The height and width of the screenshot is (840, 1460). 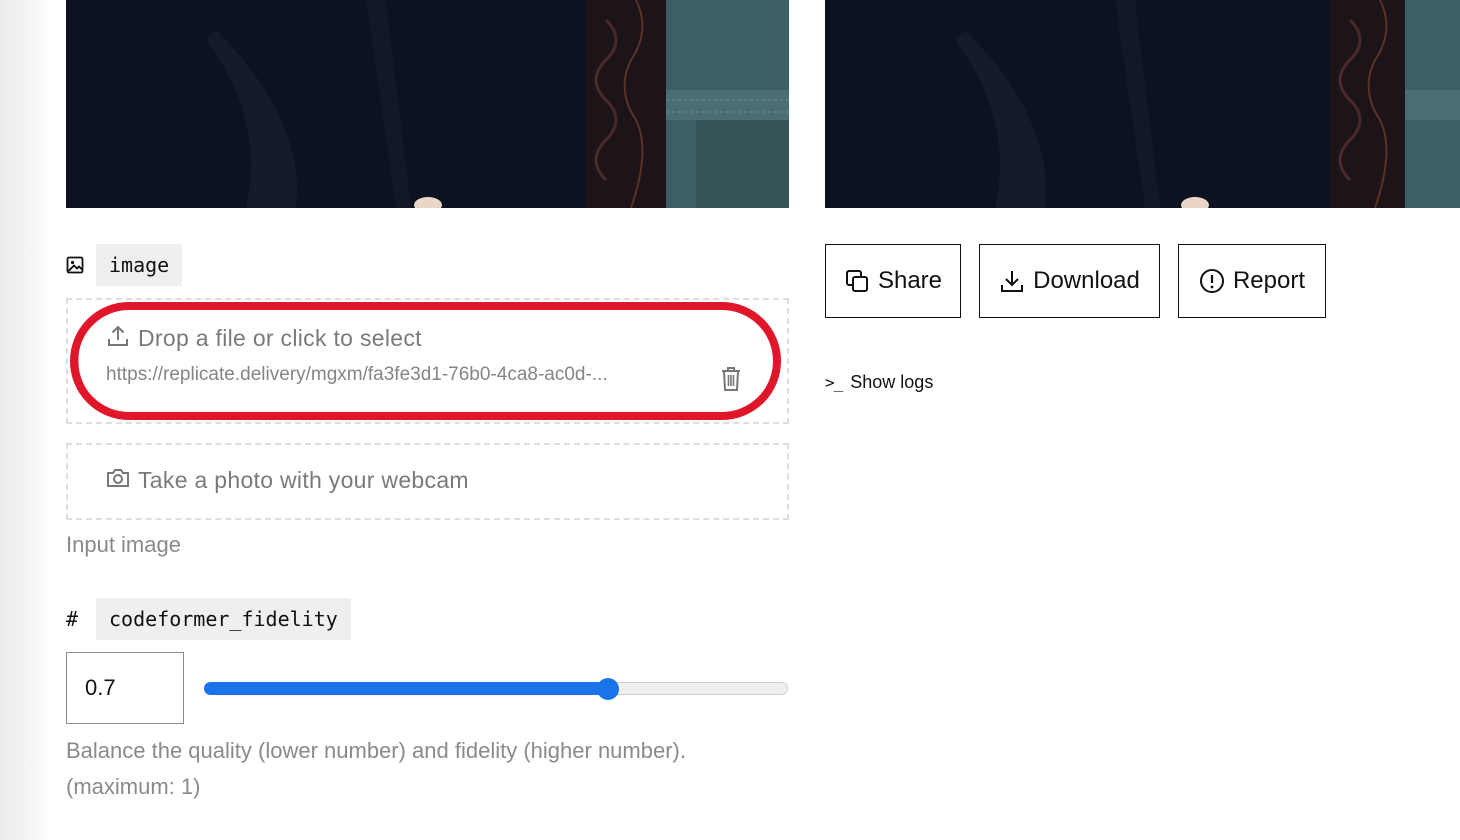 What do you see at coordinates (731, 379) in the screenshot?
I see `remove-file-trash-icon` at bounding box center [731, 379].